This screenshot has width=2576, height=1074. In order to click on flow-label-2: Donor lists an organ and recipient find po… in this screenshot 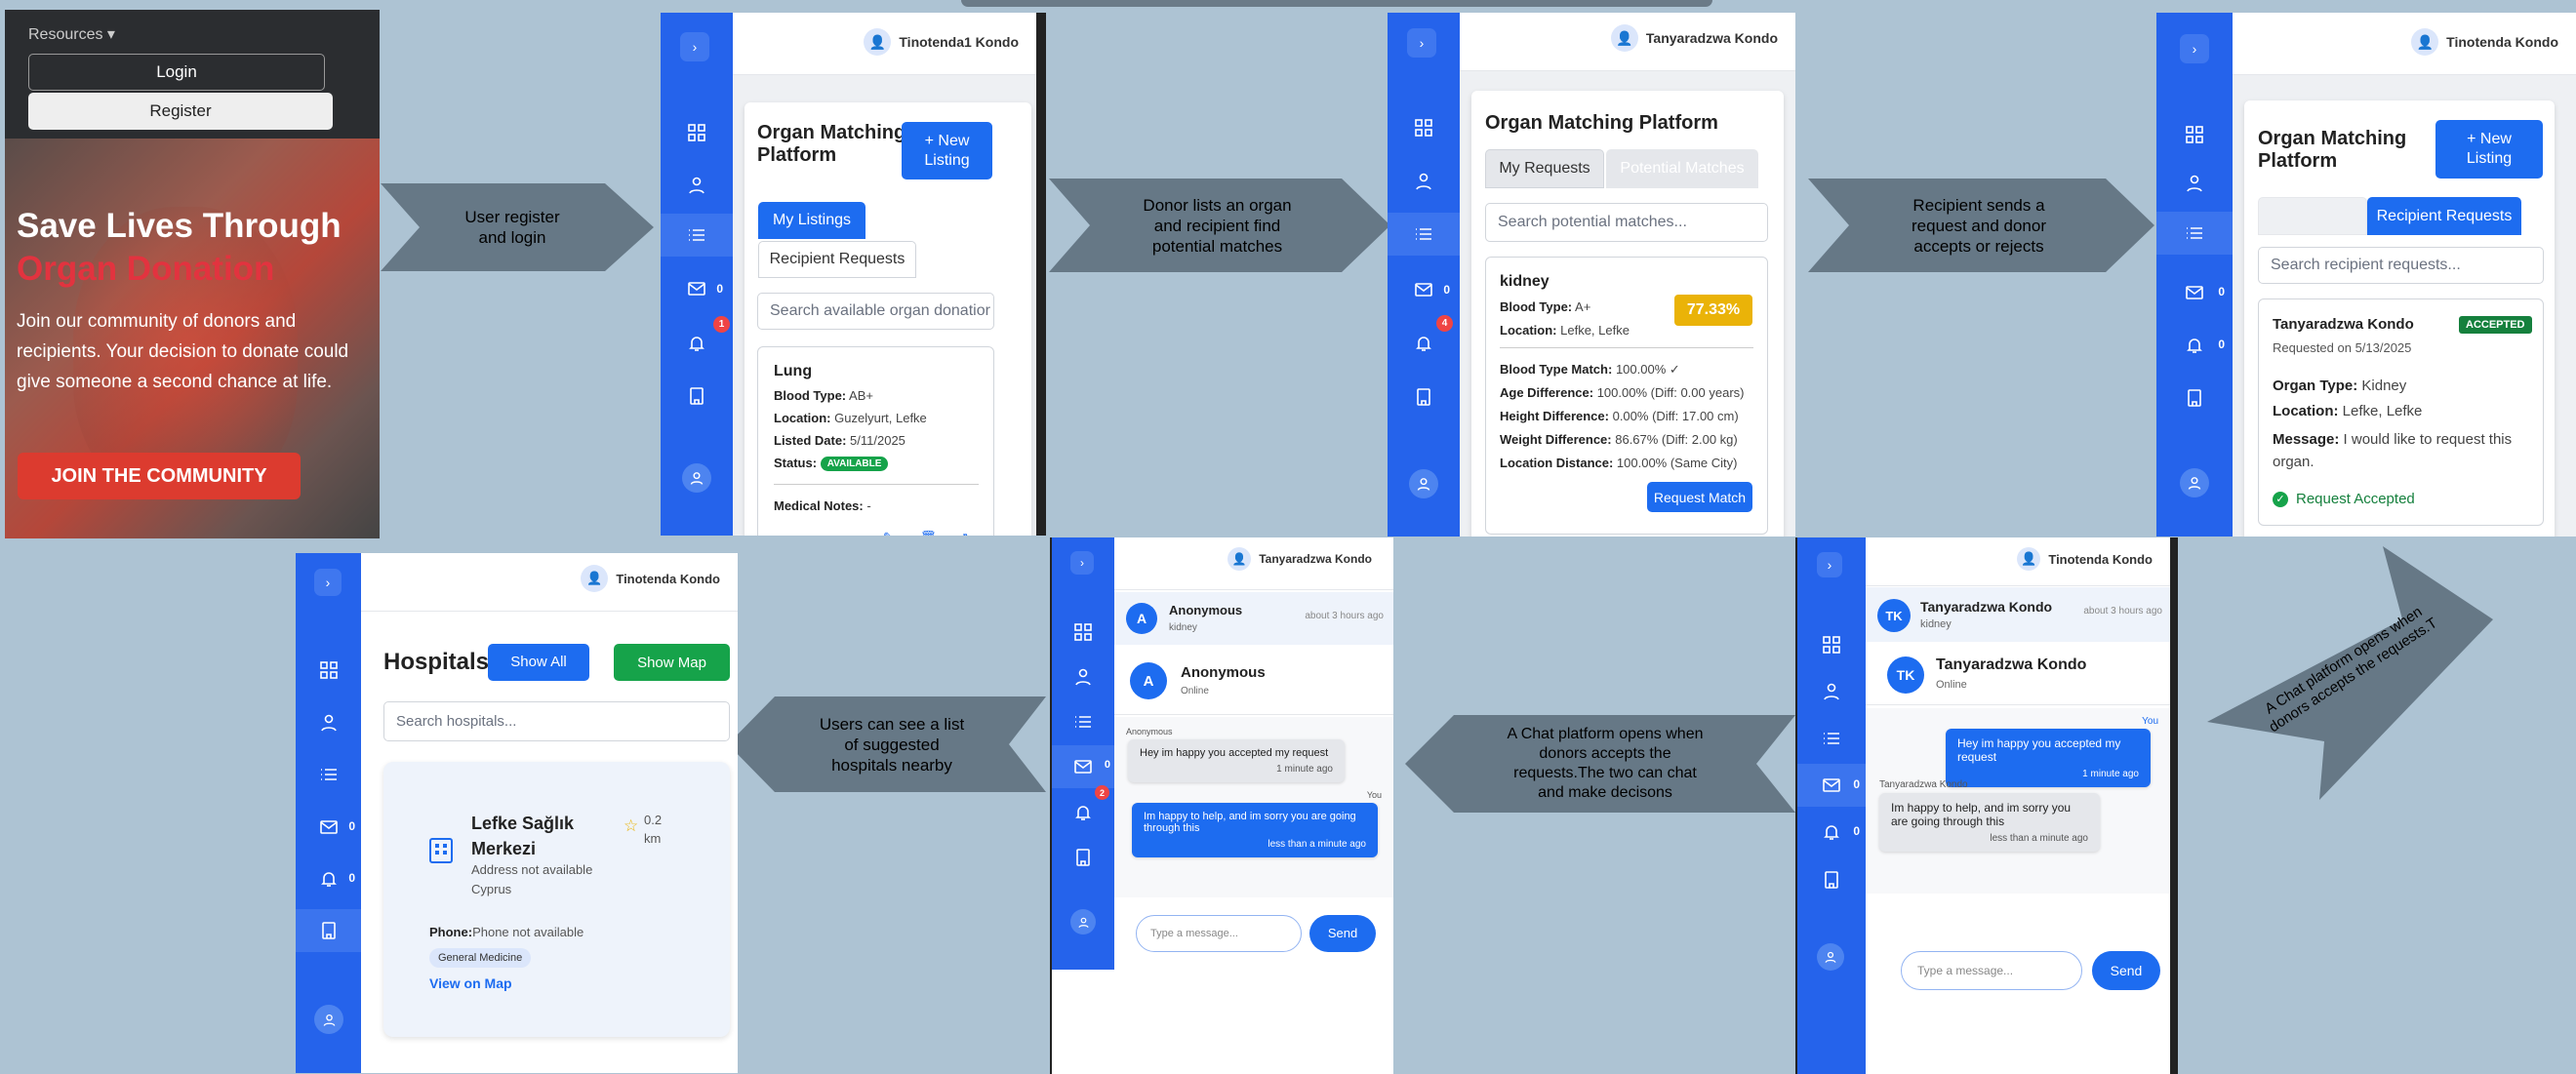, I will do `click(1217, 225)`.